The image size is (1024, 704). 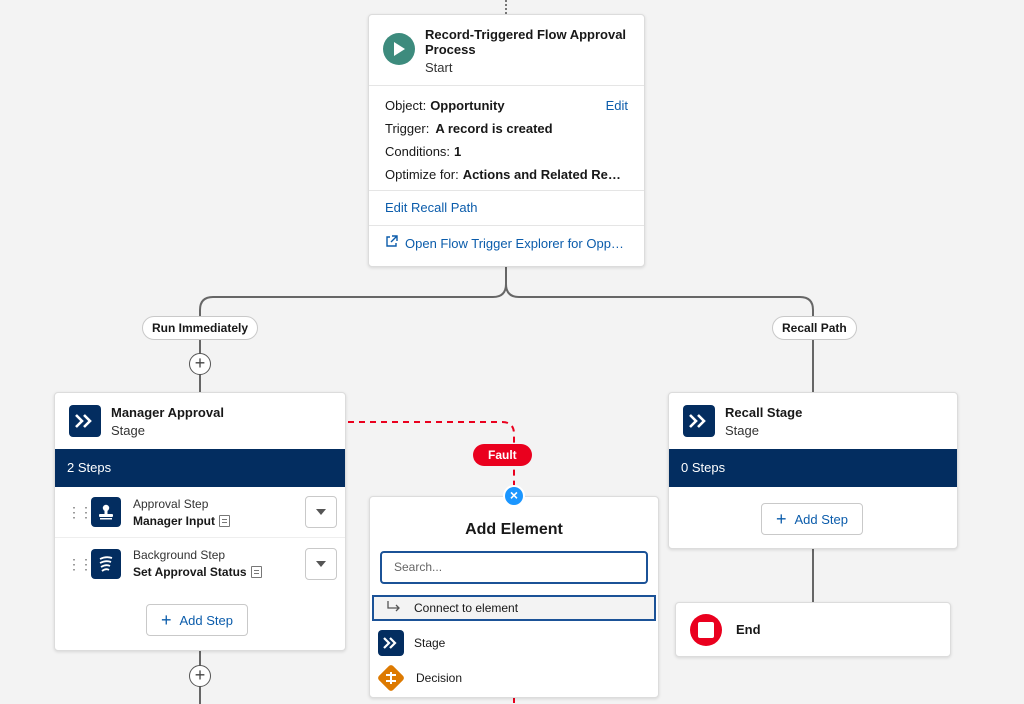 I want to click on object-label: Object:, so click(x=406, y=105).